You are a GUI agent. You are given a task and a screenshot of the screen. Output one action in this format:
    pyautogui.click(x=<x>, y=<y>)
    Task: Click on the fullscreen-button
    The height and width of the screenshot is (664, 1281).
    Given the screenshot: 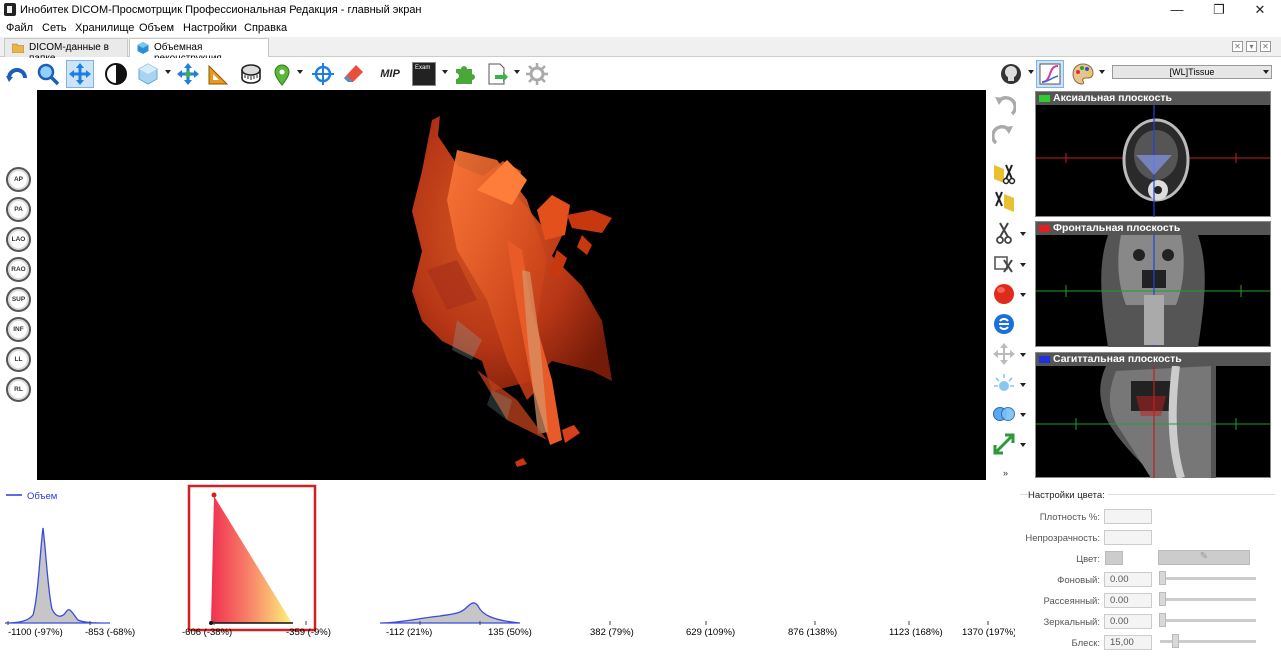 What is the action you would take?
    pyautogui.click(x=1004, y=444)
    